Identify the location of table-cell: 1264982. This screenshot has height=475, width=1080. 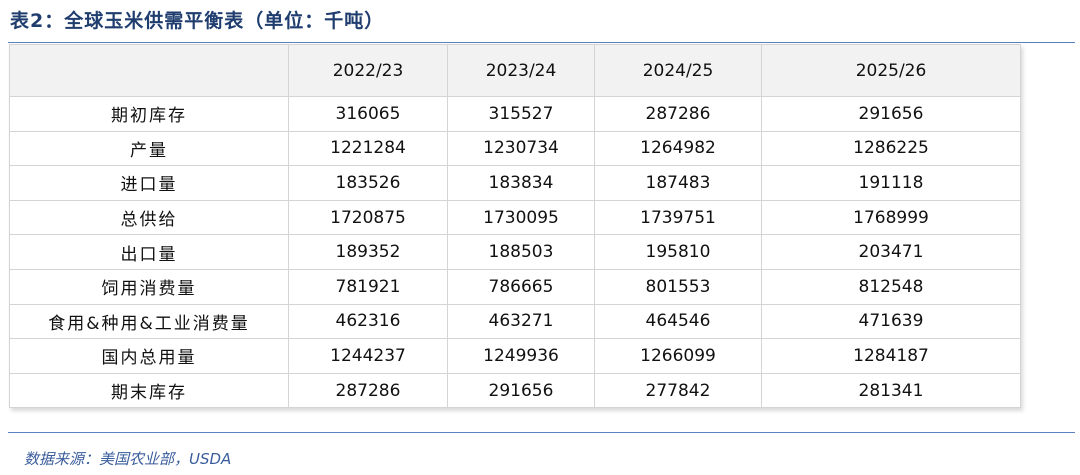
(678, 148).